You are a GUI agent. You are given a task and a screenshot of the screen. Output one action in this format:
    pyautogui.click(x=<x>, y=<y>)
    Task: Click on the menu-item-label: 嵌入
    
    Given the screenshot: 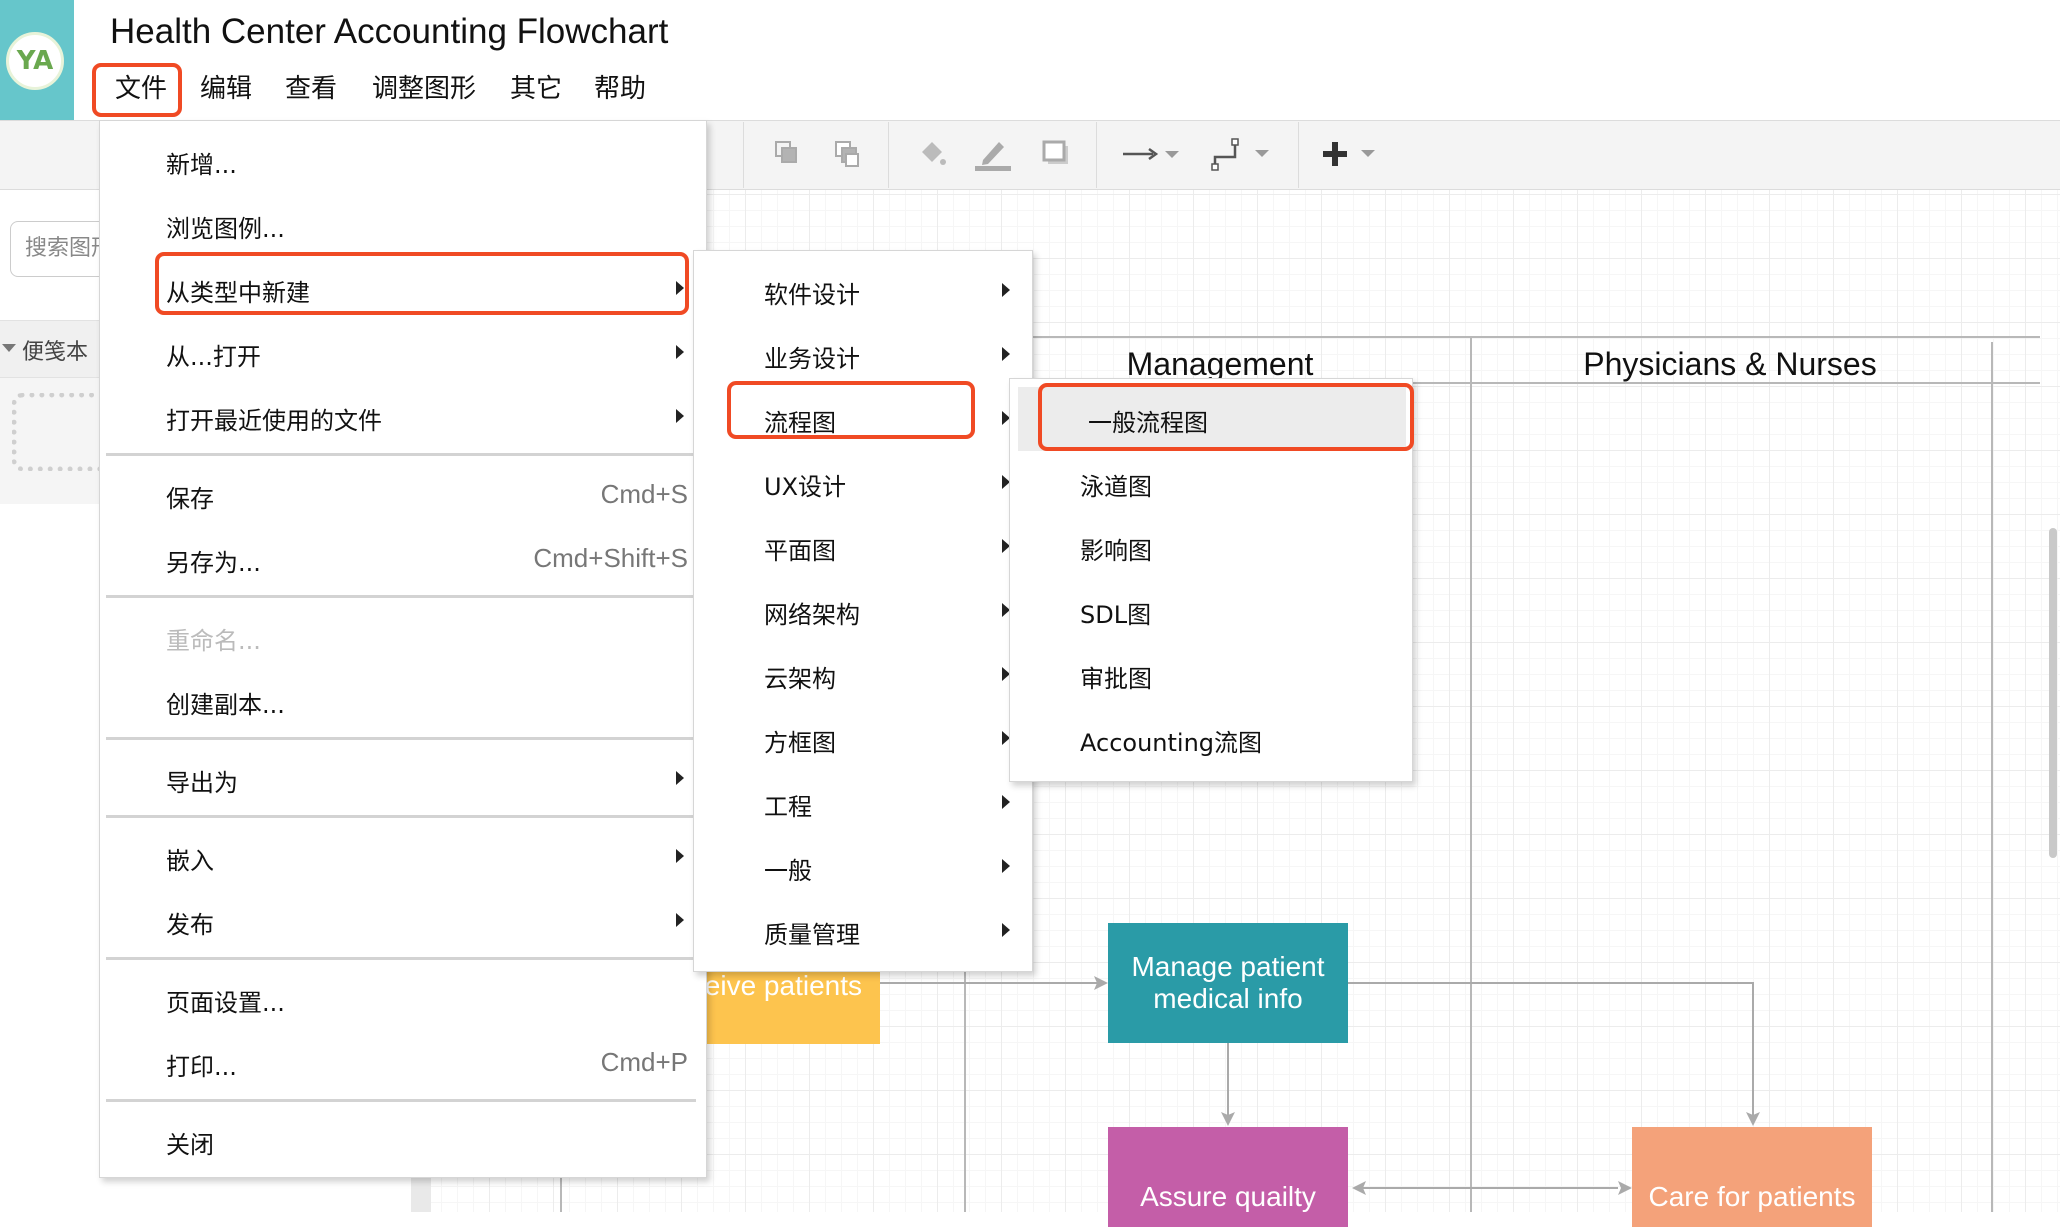 What is the action you would take?
    pyautogui.click(x=190, y=861)
    